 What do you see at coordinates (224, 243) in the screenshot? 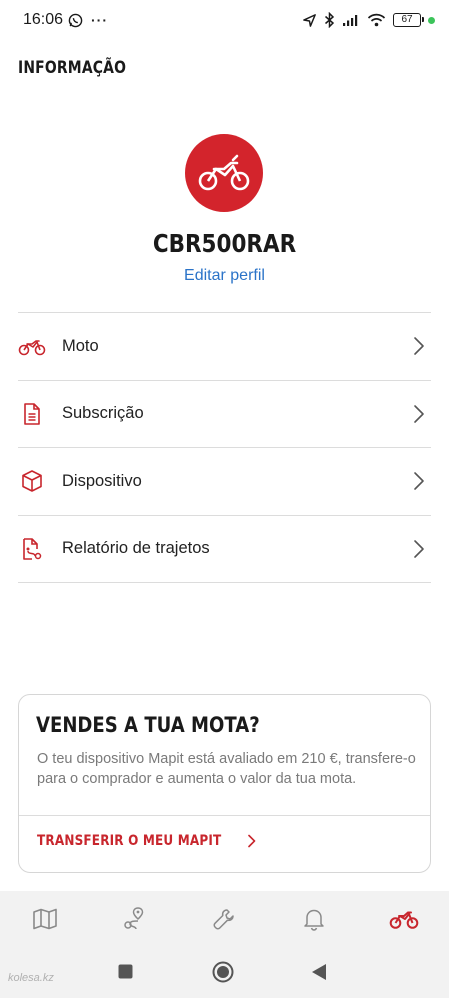
I see `profile-name: CBR500RAR` at bounding box center [224, 243].